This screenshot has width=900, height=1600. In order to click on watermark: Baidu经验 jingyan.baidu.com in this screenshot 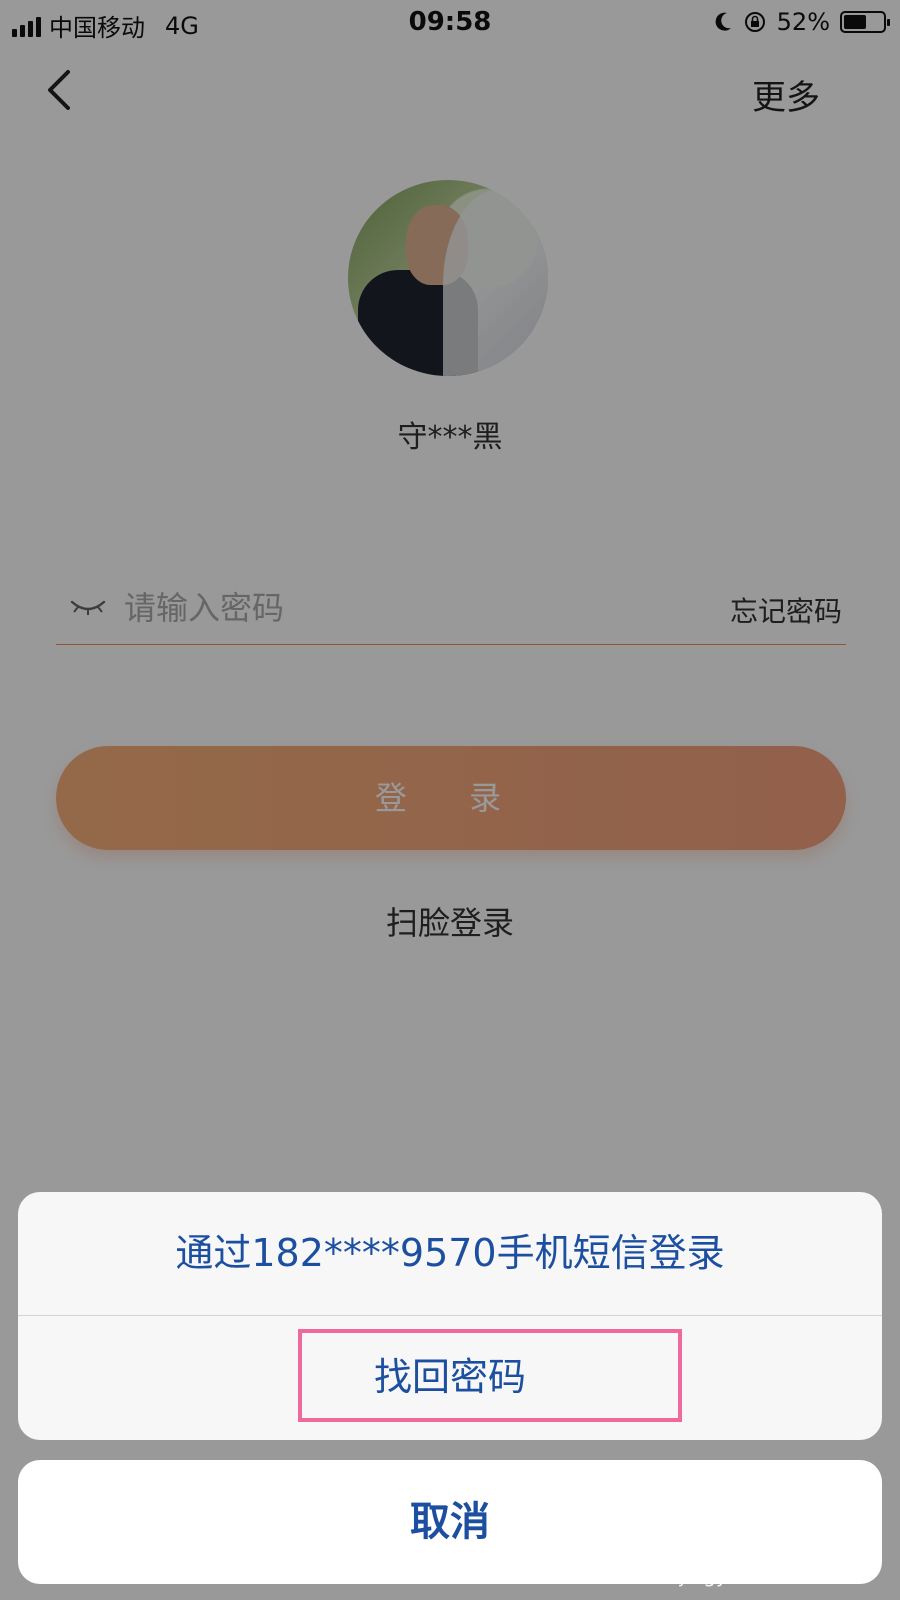, I will do `click(771, 1549)`.